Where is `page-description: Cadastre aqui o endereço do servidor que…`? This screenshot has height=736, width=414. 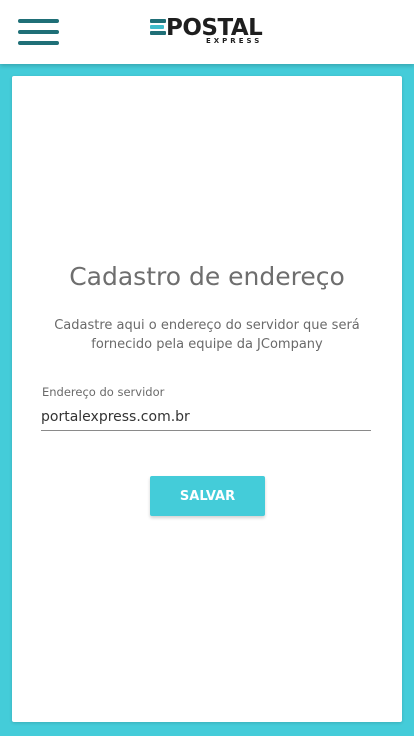
page-description: Cadastre aqui o endereço do servidor que… is located at coordinates (207, 335).